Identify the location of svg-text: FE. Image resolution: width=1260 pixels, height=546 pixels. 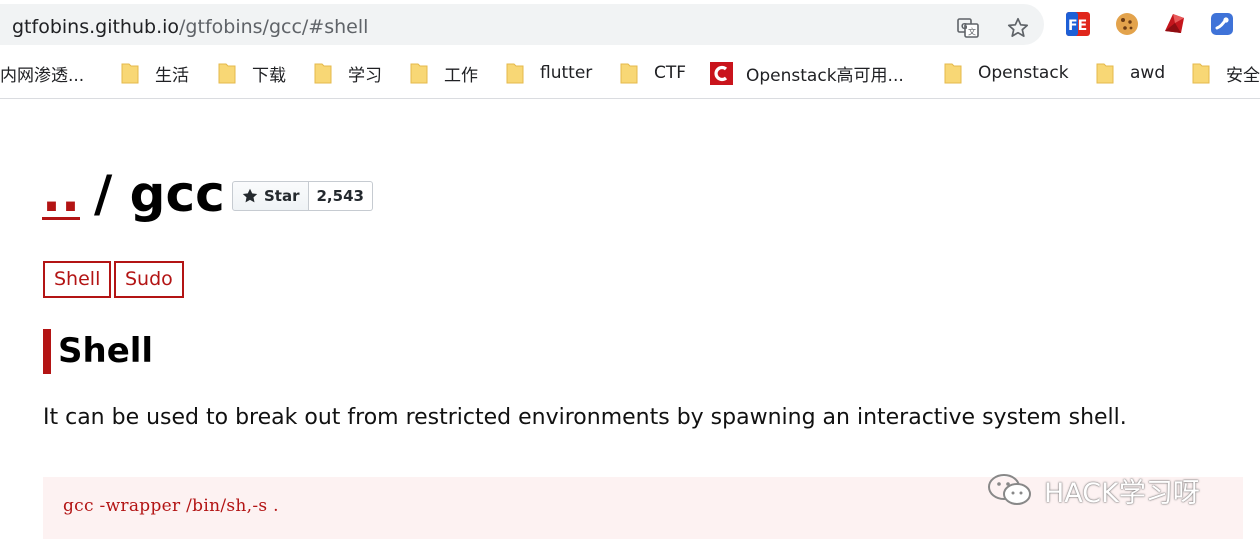
(1077, 26).